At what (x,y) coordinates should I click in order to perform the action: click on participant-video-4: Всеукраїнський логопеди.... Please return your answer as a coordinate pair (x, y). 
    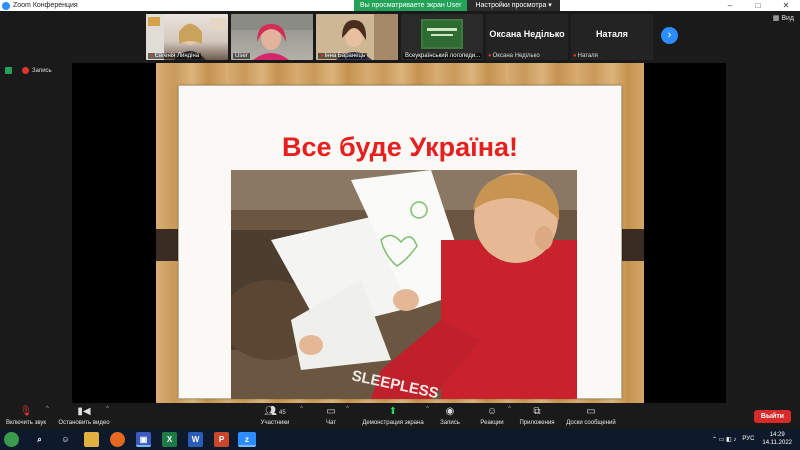
    Looking at the image, I should click on (442, 37).